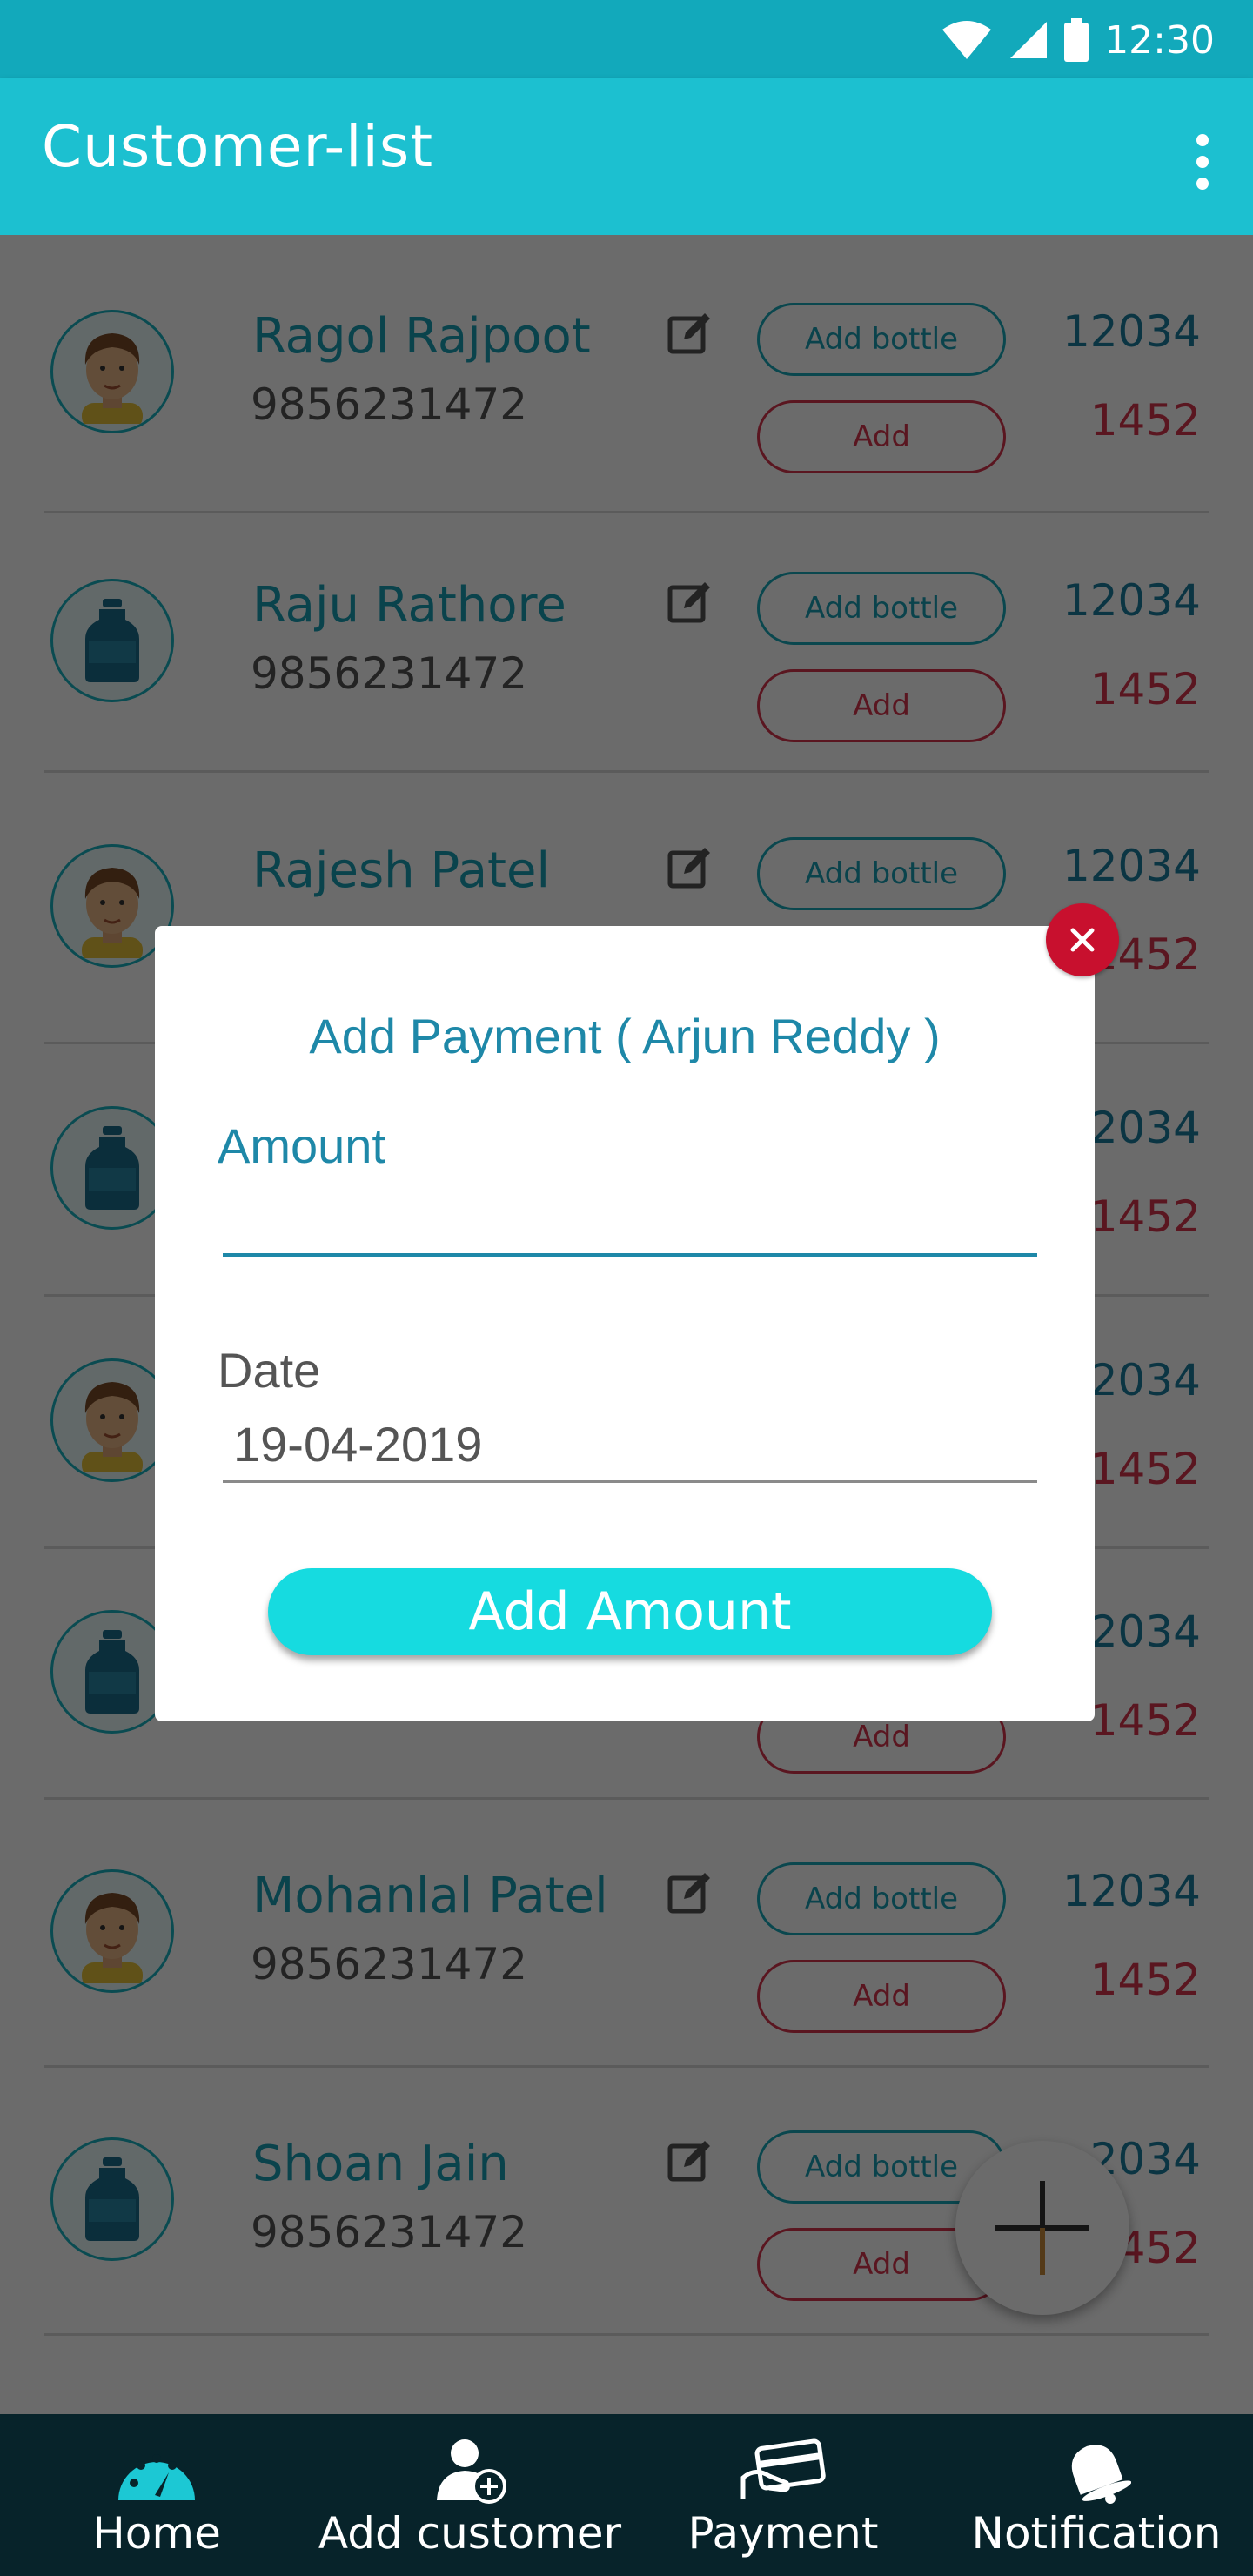  What do you see at coordinates (783, 2533) in the screenshot?
I see `nav-label-payment: Payment` at bounding box center [783, 2533].